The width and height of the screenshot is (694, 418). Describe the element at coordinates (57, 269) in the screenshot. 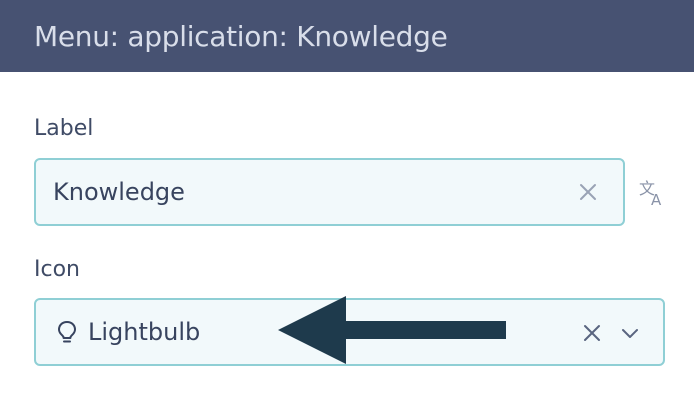

I see `icon-field-label: Icon` at that location.